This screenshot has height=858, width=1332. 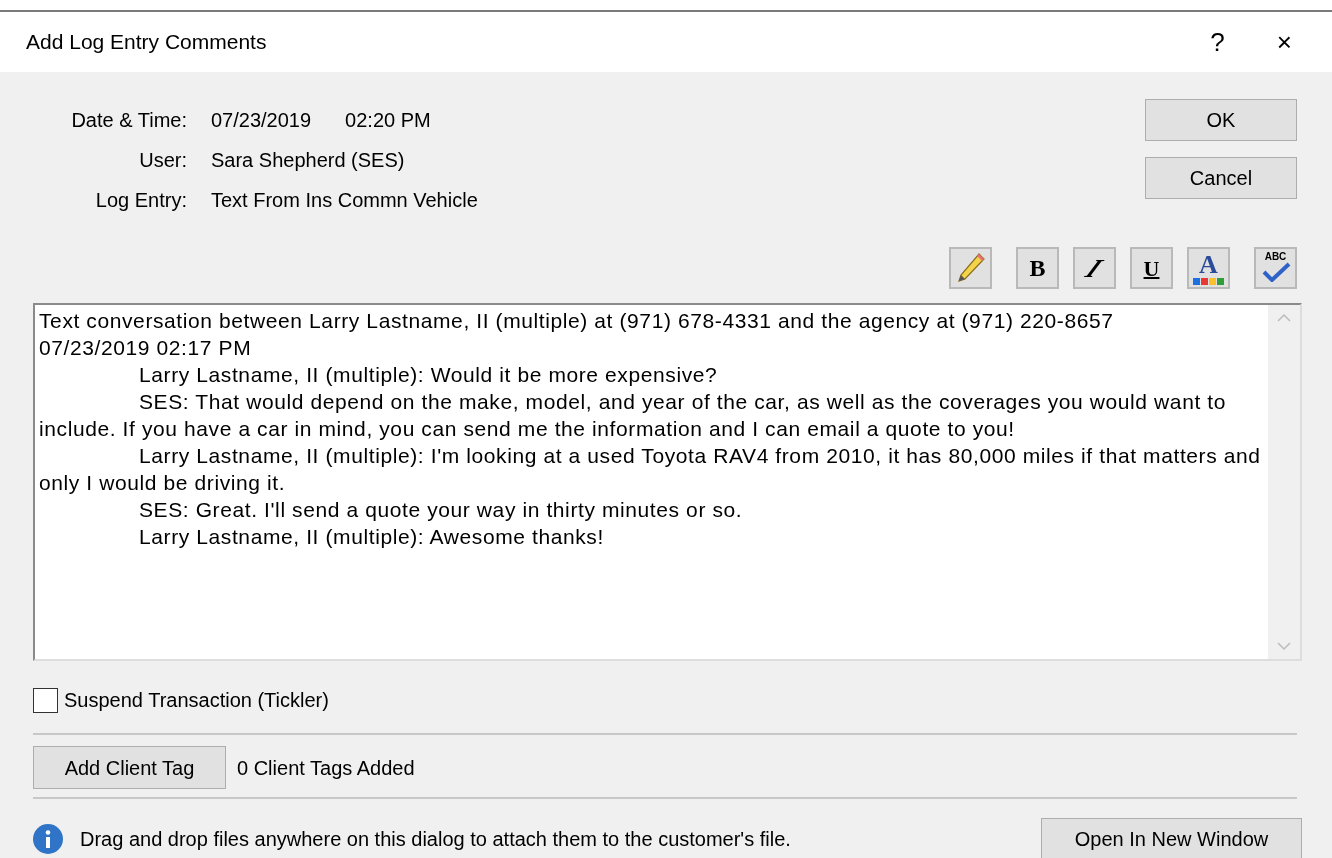 What do you see at coordinates (428, 375) in the screenshot?
I see `comment-text: Larry Lastname, II (multiple): Would it be more expensive?` at bounding box center [428, 375].